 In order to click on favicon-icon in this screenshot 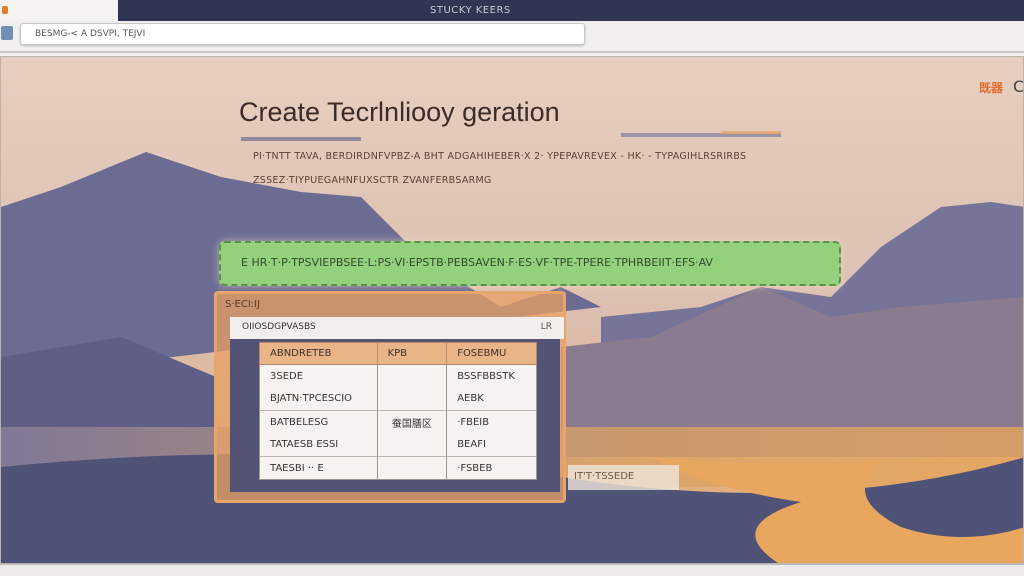, I will do `click(5, 10)`.